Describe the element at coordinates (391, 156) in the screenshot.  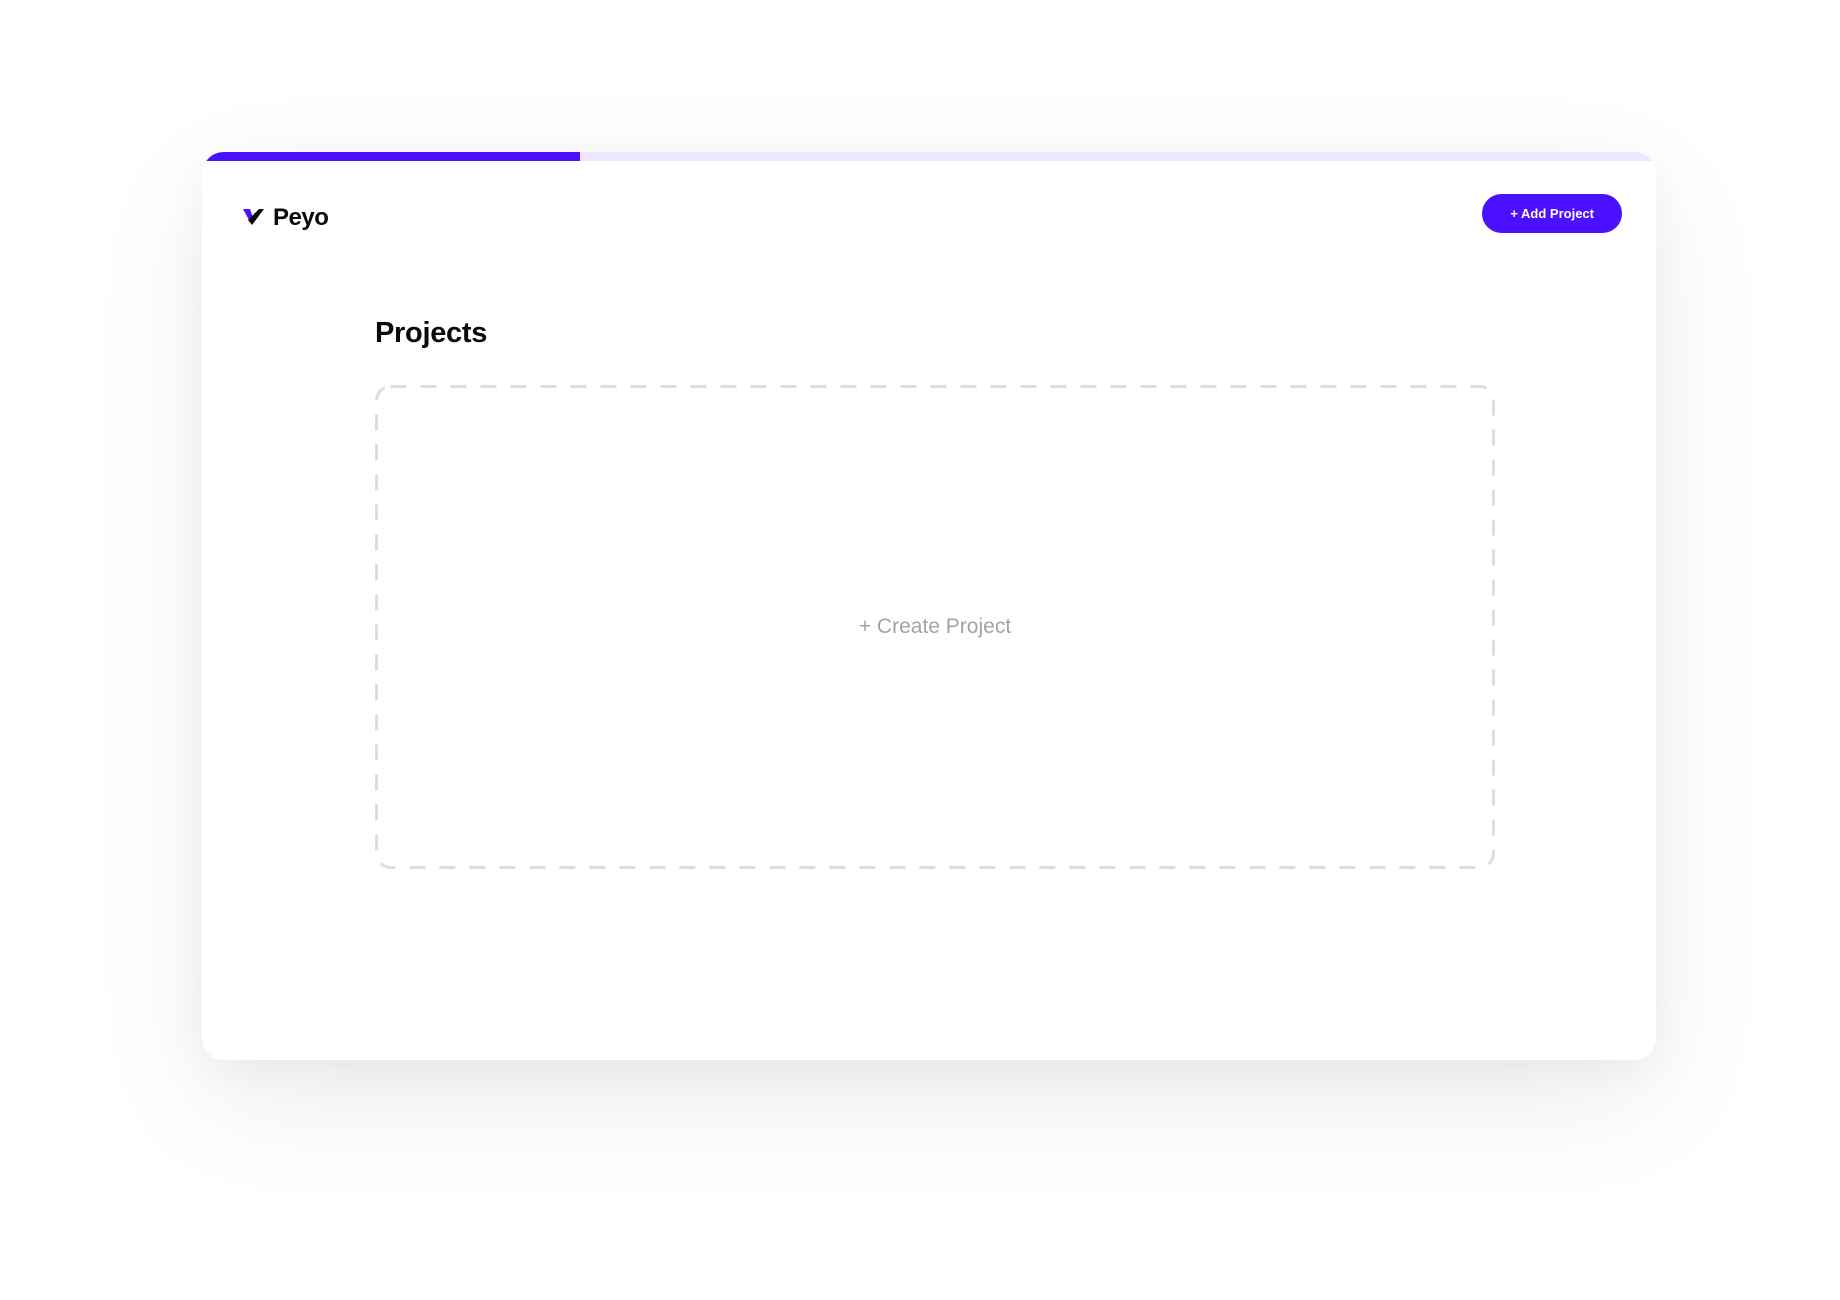
I see `progress-bar-fill` at that location.